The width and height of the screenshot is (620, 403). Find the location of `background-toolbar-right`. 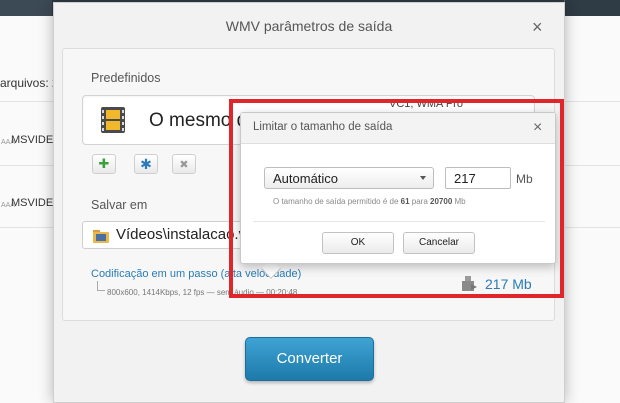

background-toolbar-right is located at coordinates (592, 8).